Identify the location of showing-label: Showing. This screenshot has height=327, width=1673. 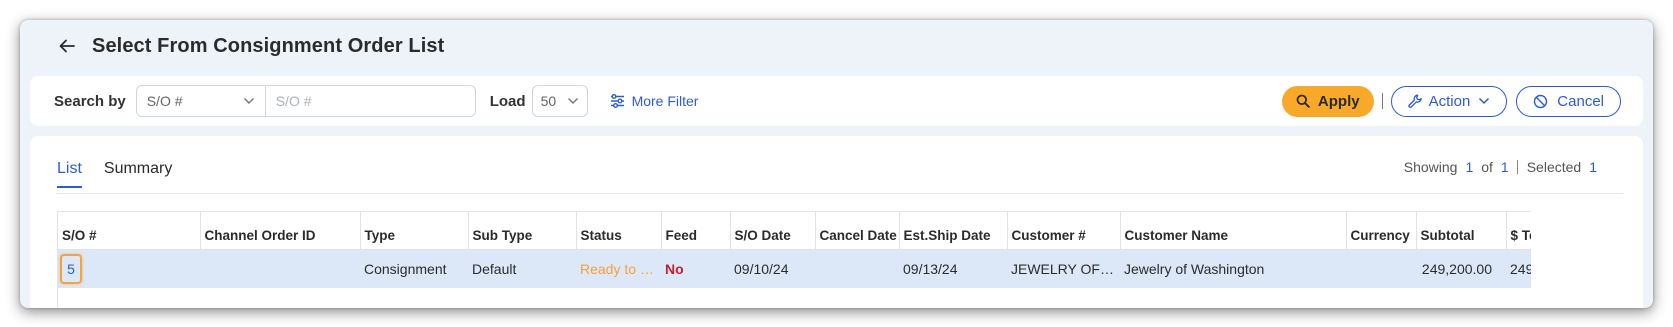
(1430, 167).